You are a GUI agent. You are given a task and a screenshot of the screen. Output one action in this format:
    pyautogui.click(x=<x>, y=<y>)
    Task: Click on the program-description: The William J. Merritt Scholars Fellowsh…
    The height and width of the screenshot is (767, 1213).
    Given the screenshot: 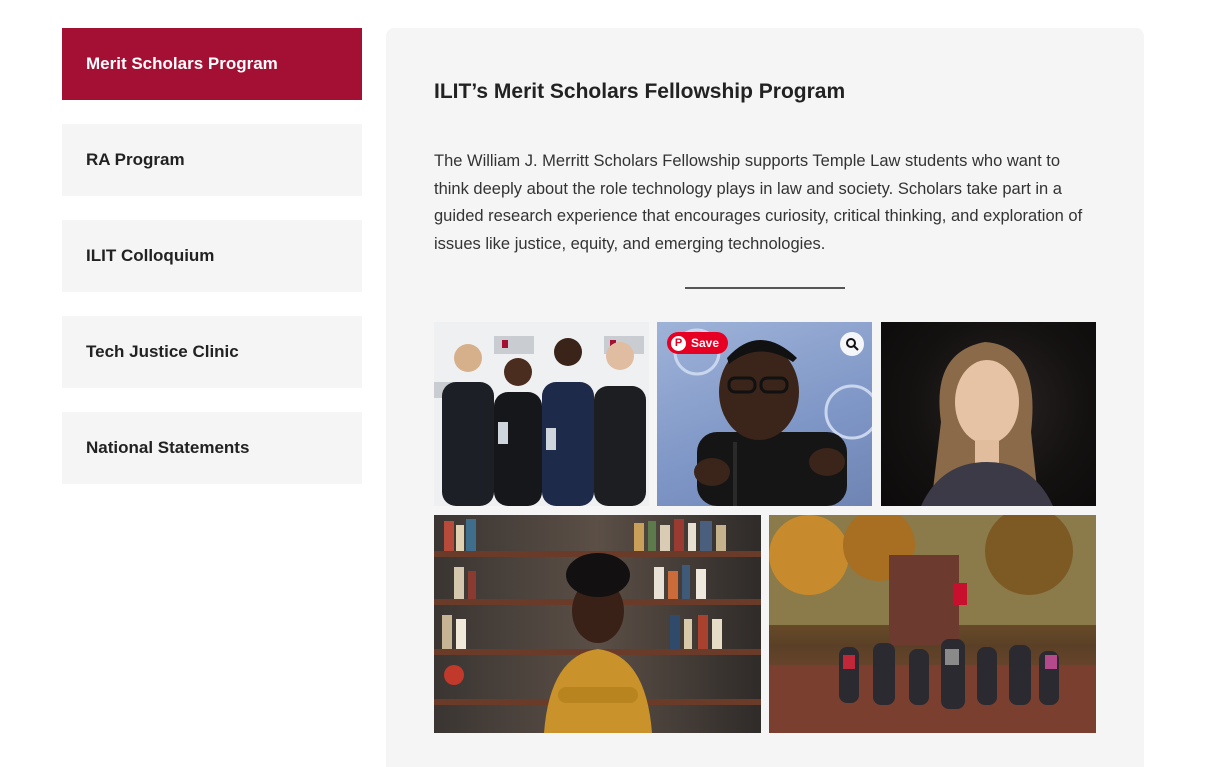 What is the action you would take?
    pyautogui.click(x=758, y=202)
    